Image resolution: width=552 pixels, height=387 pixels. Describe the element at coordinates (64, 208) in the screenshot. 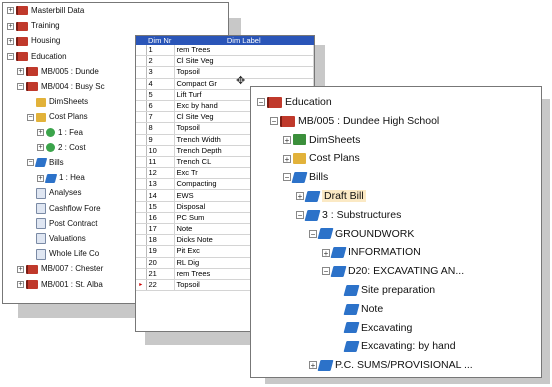

I see `tree-node: Cashflow Fore` at that location.